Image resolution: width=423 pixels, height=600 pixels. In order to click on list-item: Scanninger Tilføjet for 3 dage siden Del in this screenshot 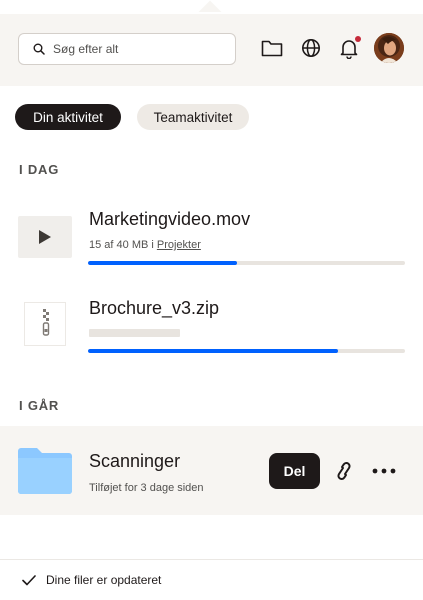, I will do `click(211, 470)`.